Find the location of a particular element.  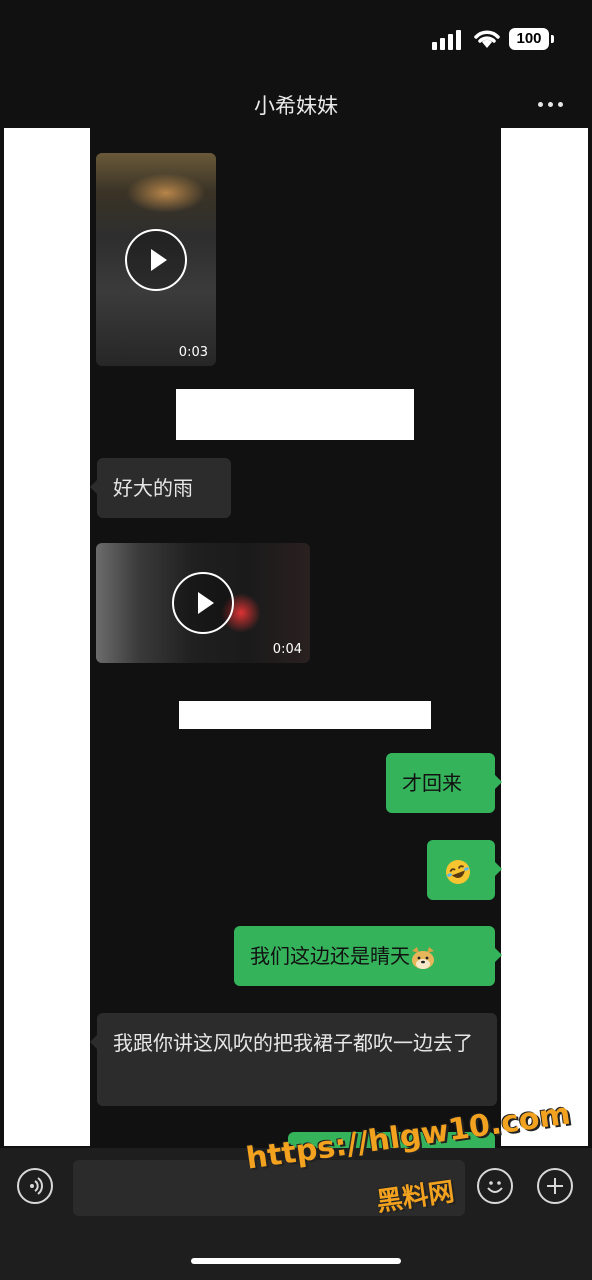

home-indicator is located at coordinates (296, 1261).